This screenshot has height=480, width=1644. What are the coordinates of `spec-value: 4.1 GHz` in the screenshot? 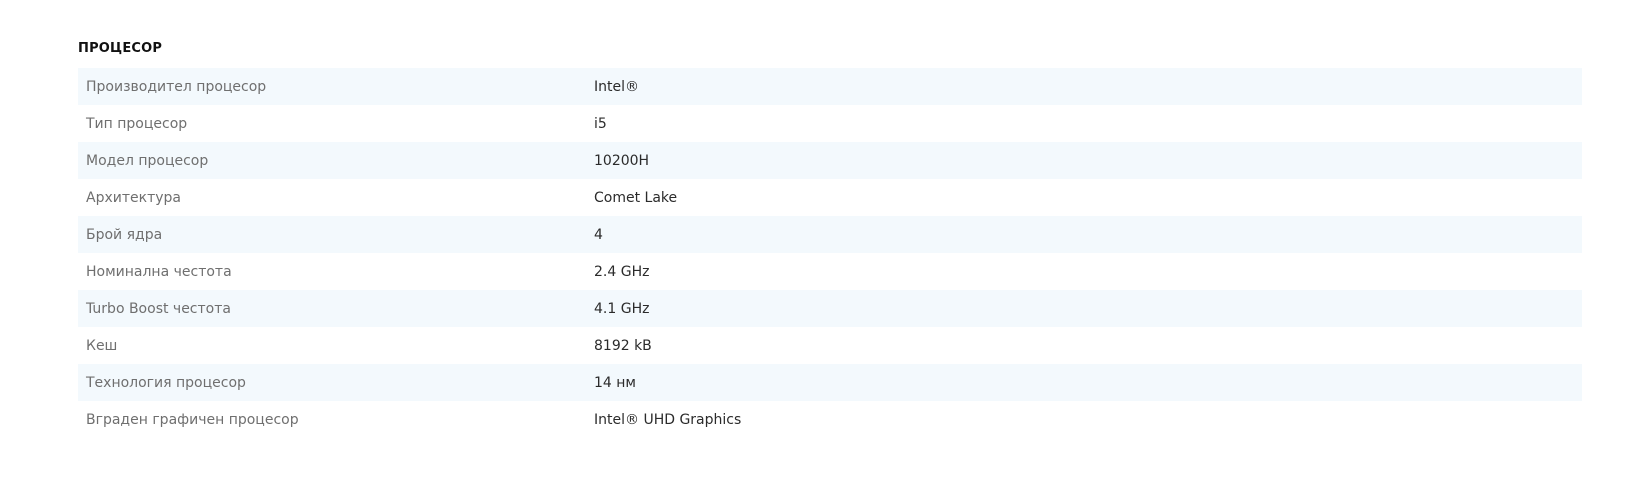 It's located at (622, 308).